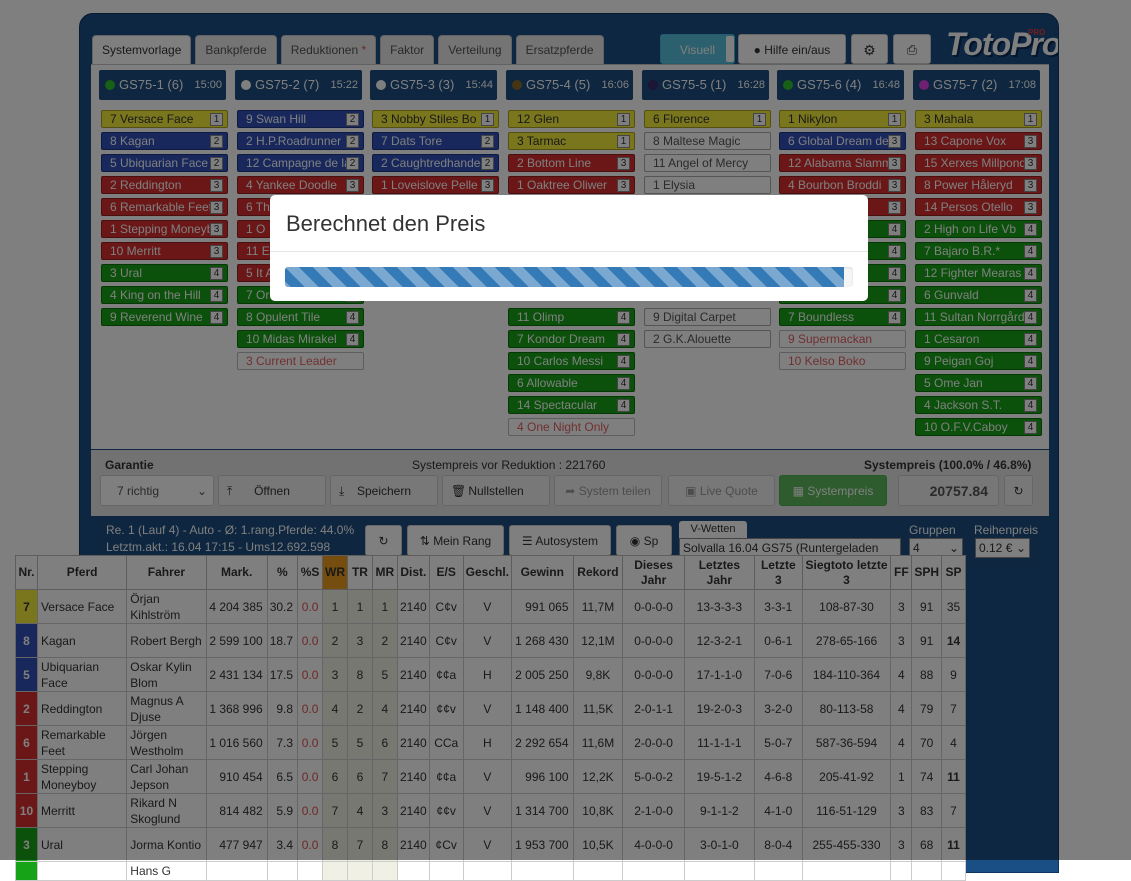 The image size is (1131, 881). What do you see at coordinates (386, 223) in the screenshot?
I see `dialog-title: Berechnet den Preis` at bounding box center [386, 223].